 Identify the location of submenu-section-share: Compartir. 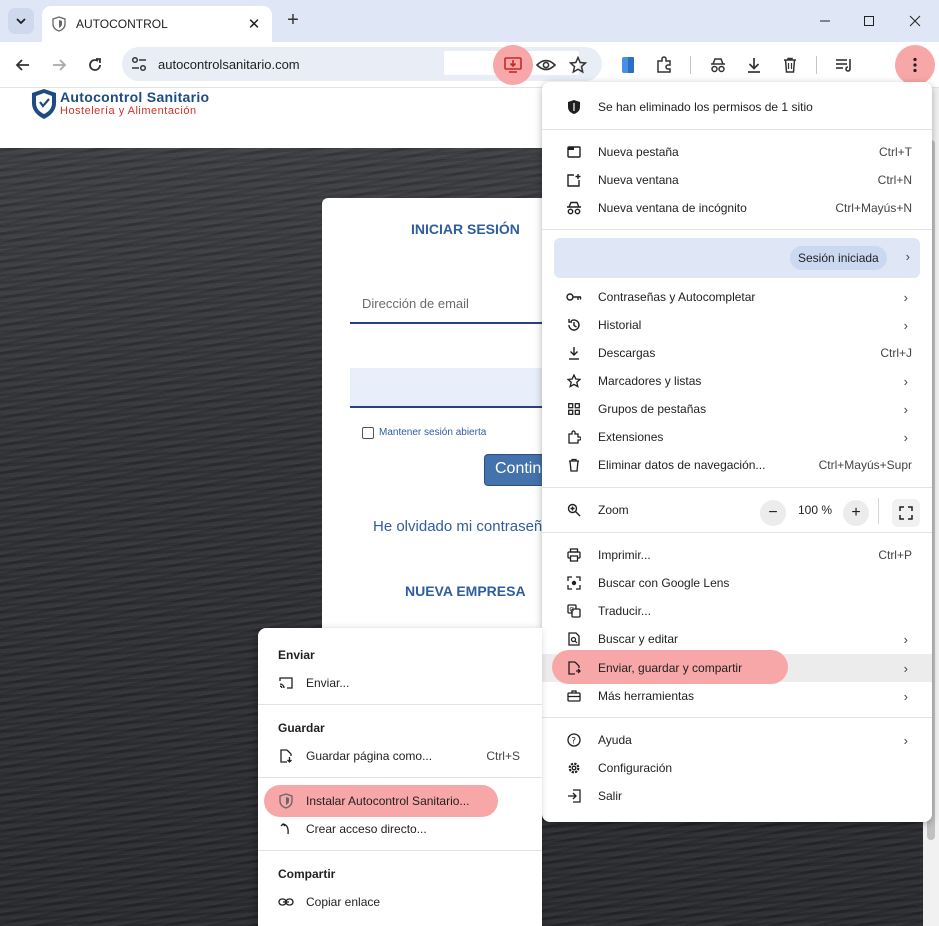
(307, 874).